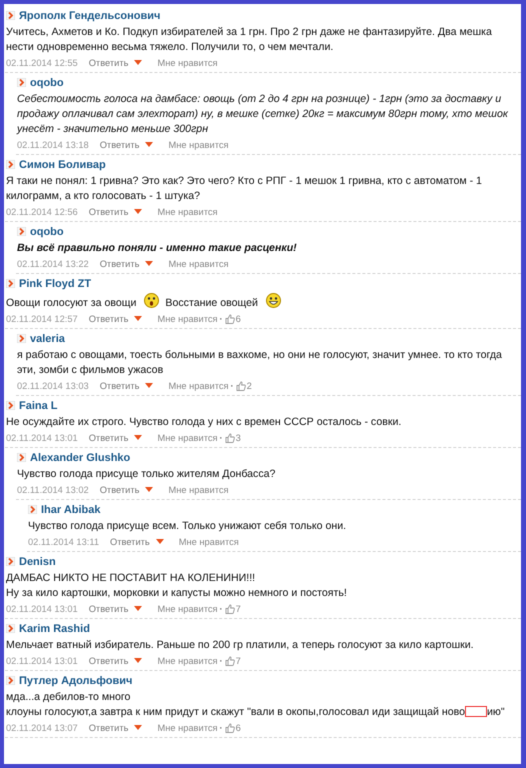 This screenshot has width=526, height=768. What do you see at coordinates (53, 263) in the screenshot?
I see `comment-date: 02.11.2014 13:22` at bounding box center [53, 263].